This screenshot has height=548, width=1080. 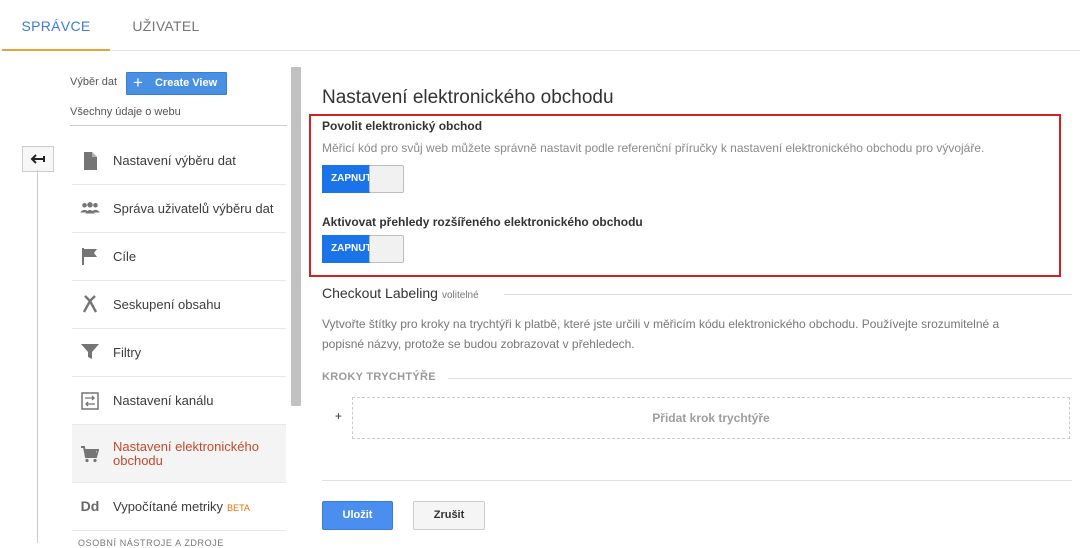 I want to click on menu-item-label: Filtry, so click(x=127, y=352).